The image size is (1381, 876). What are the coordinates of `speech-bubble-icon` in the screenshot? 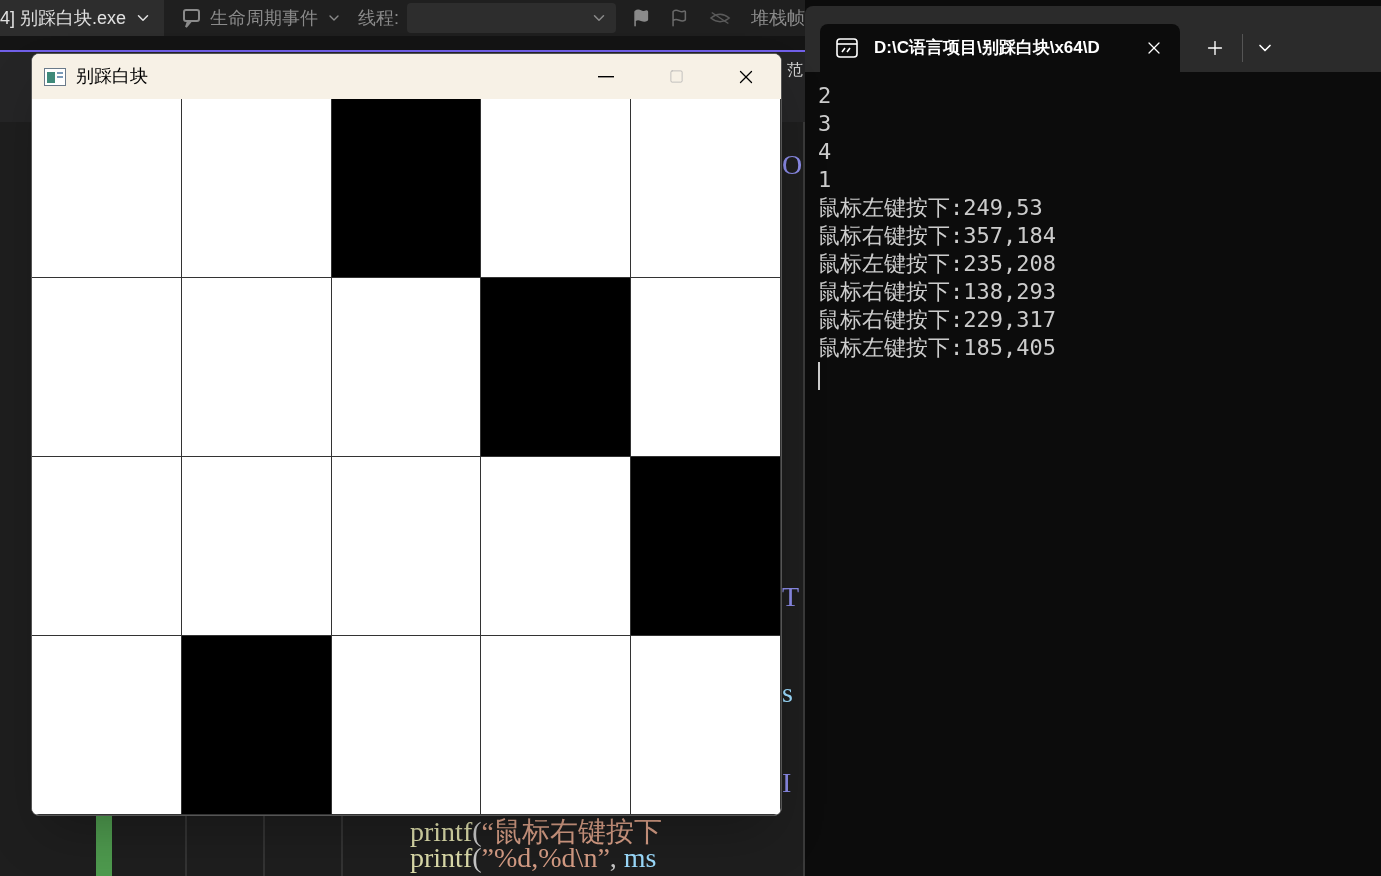 It's located at (191, 18).